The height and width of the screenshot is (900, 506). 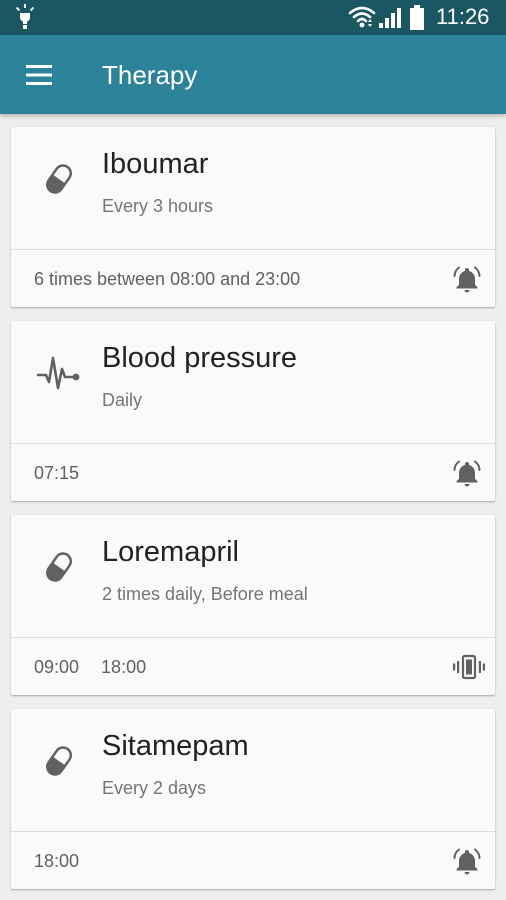 I want to click on therapy-name: Iboumar, so click(x=155, y=164).